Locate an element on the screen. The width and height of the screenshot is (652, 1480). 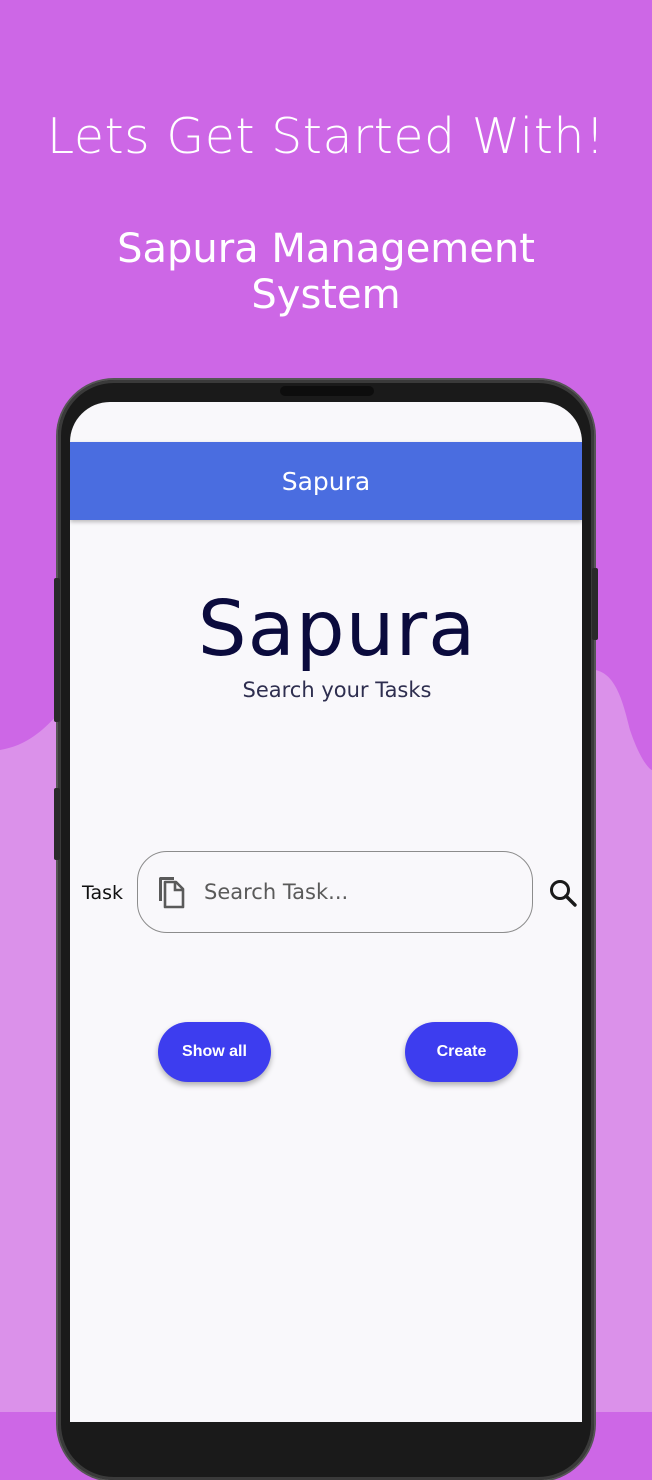
subheadline-text: Sapura Management System is located at coordinates (326, 272).